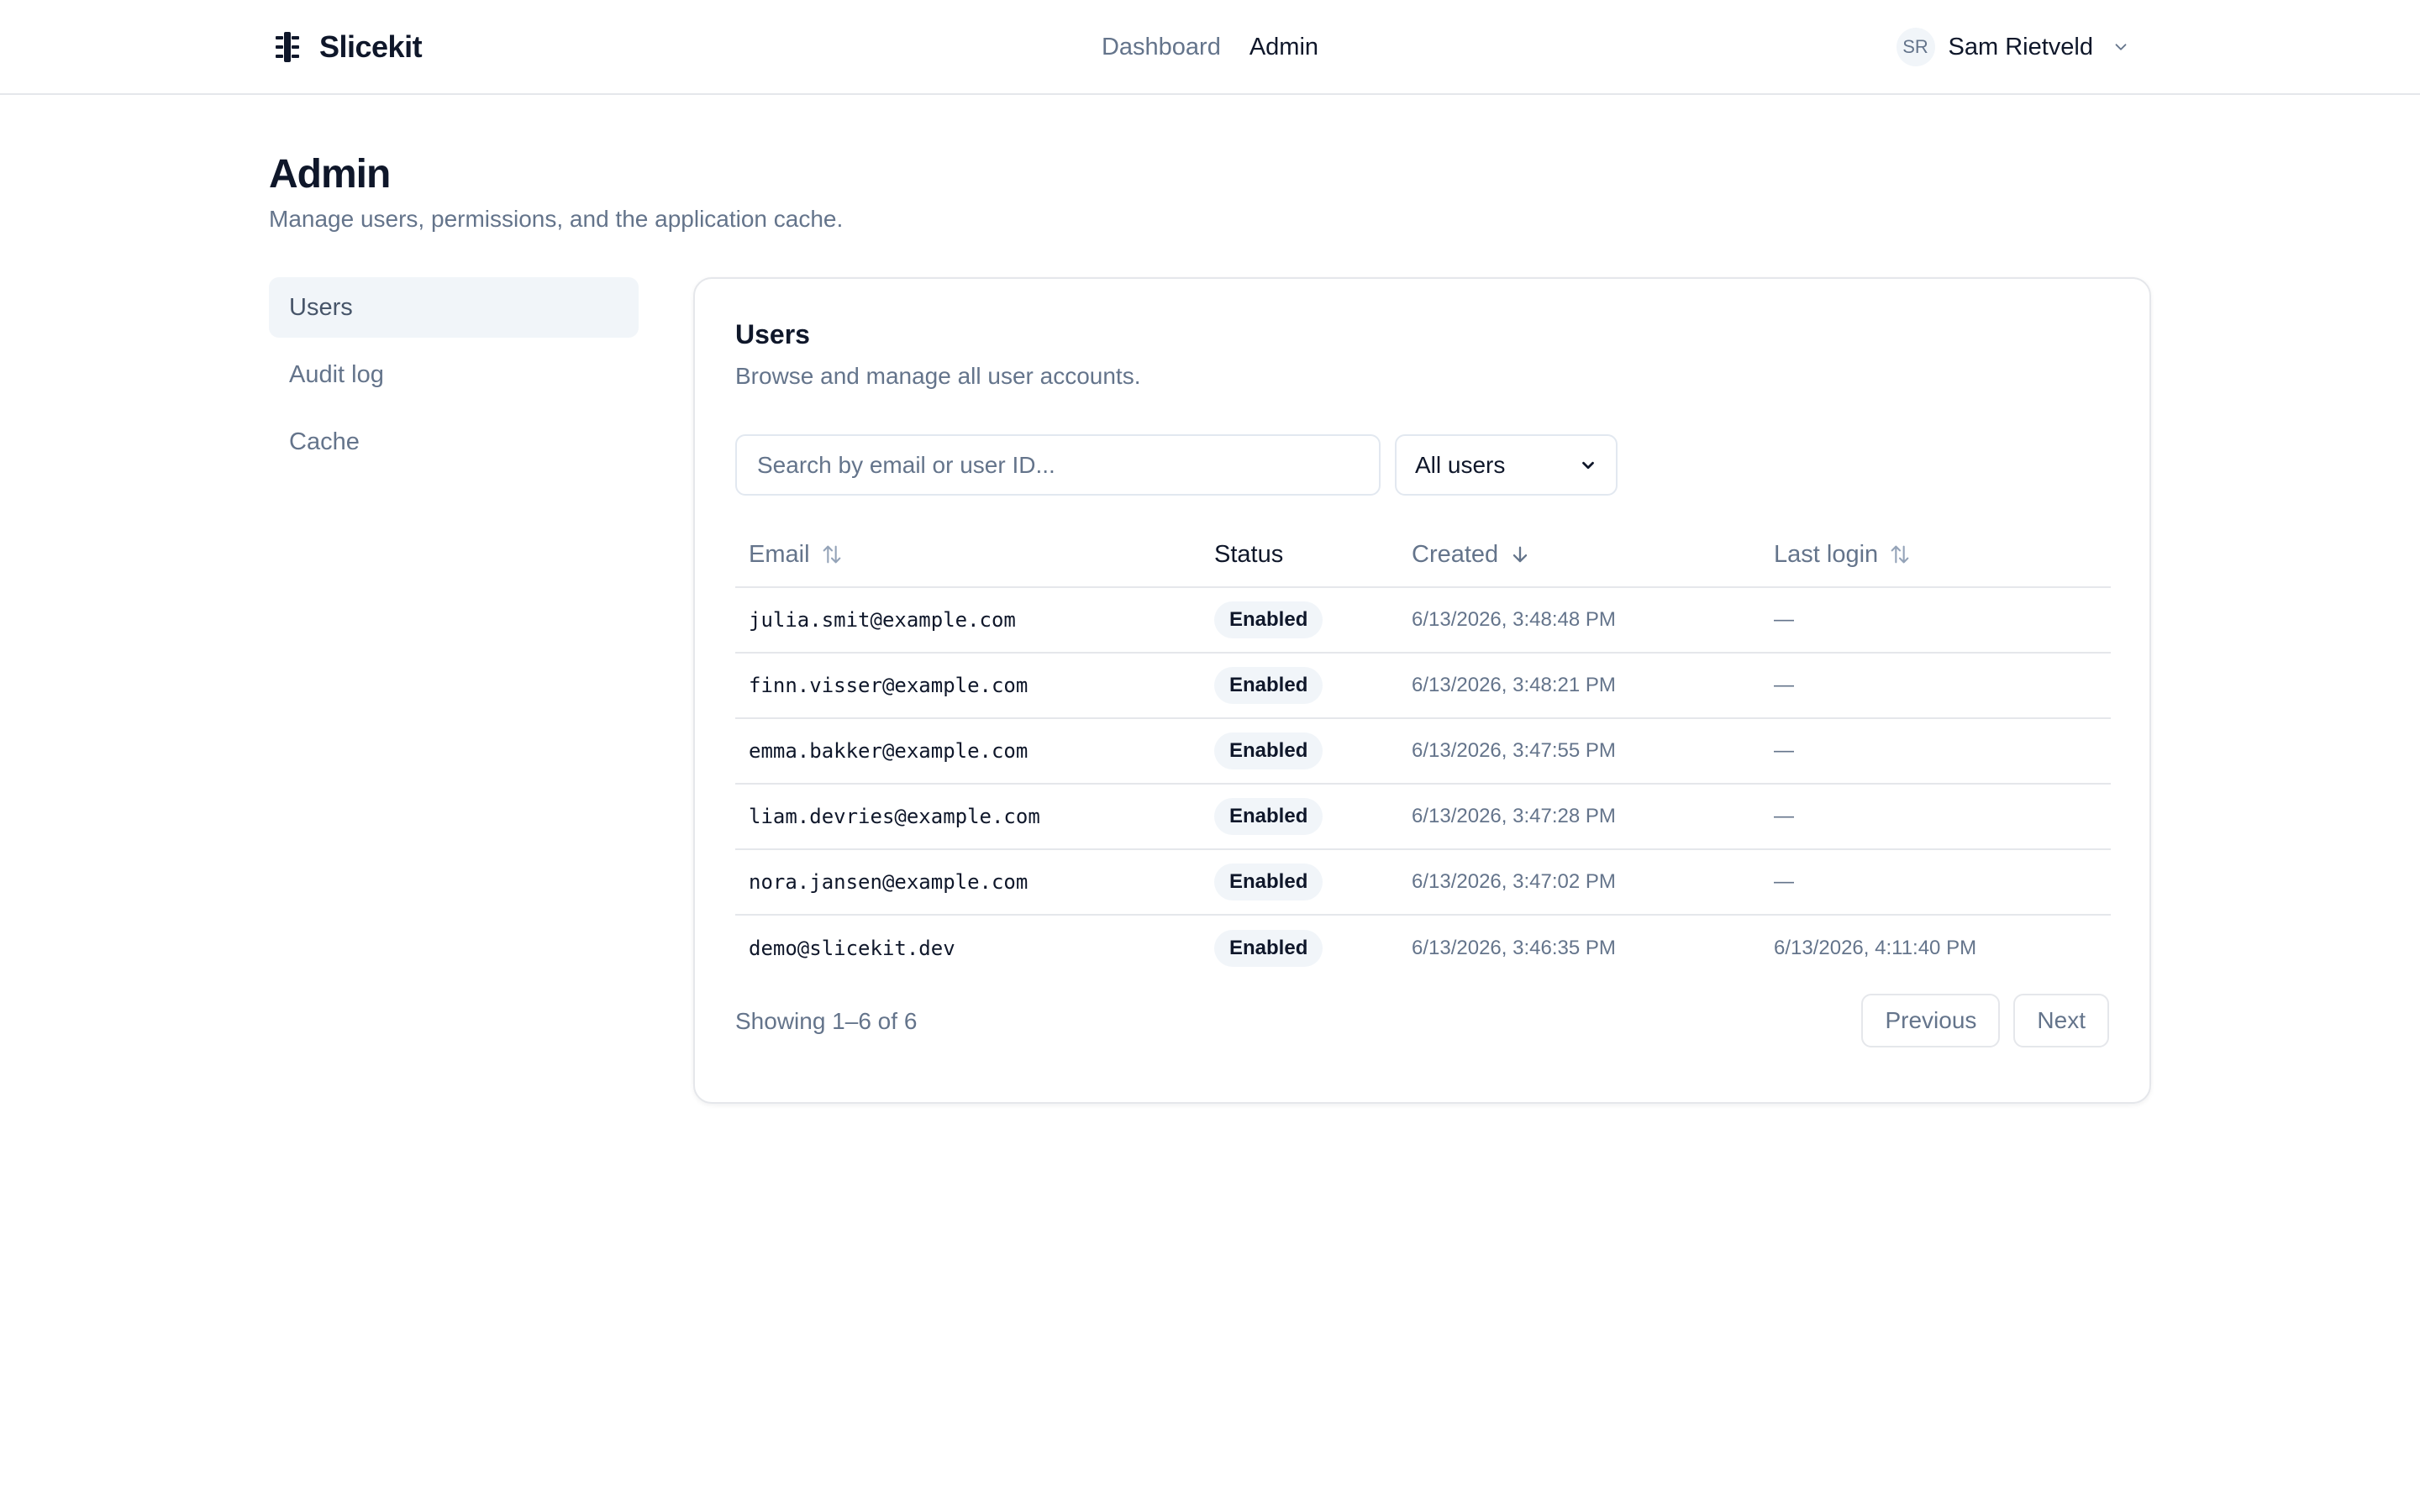 The height and width of the screenshot is (1512, 2420). What do you see at coordinates (895, 816) in the screenshot?
I see `cell-email: liam.devries@example.com` at bounding box center [895, 816].